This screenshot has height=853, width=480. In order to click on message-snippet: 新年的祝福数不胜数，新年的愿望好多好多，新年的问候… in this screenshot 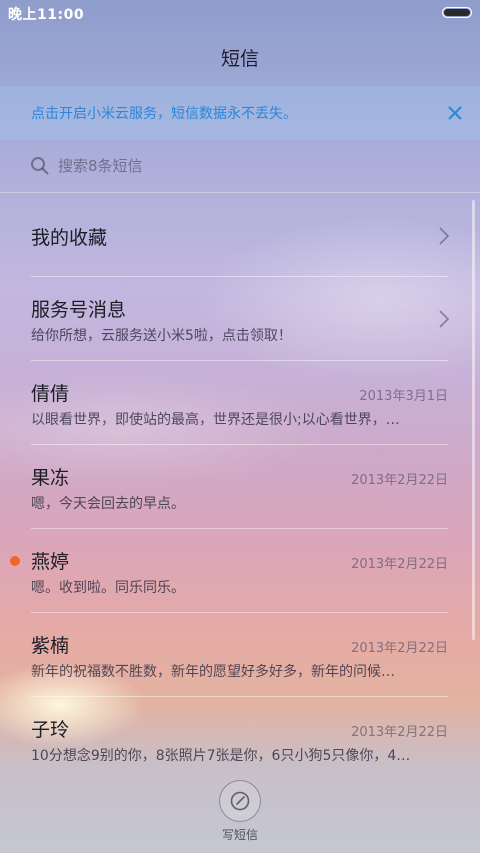, I will do `click(213, 672)`.